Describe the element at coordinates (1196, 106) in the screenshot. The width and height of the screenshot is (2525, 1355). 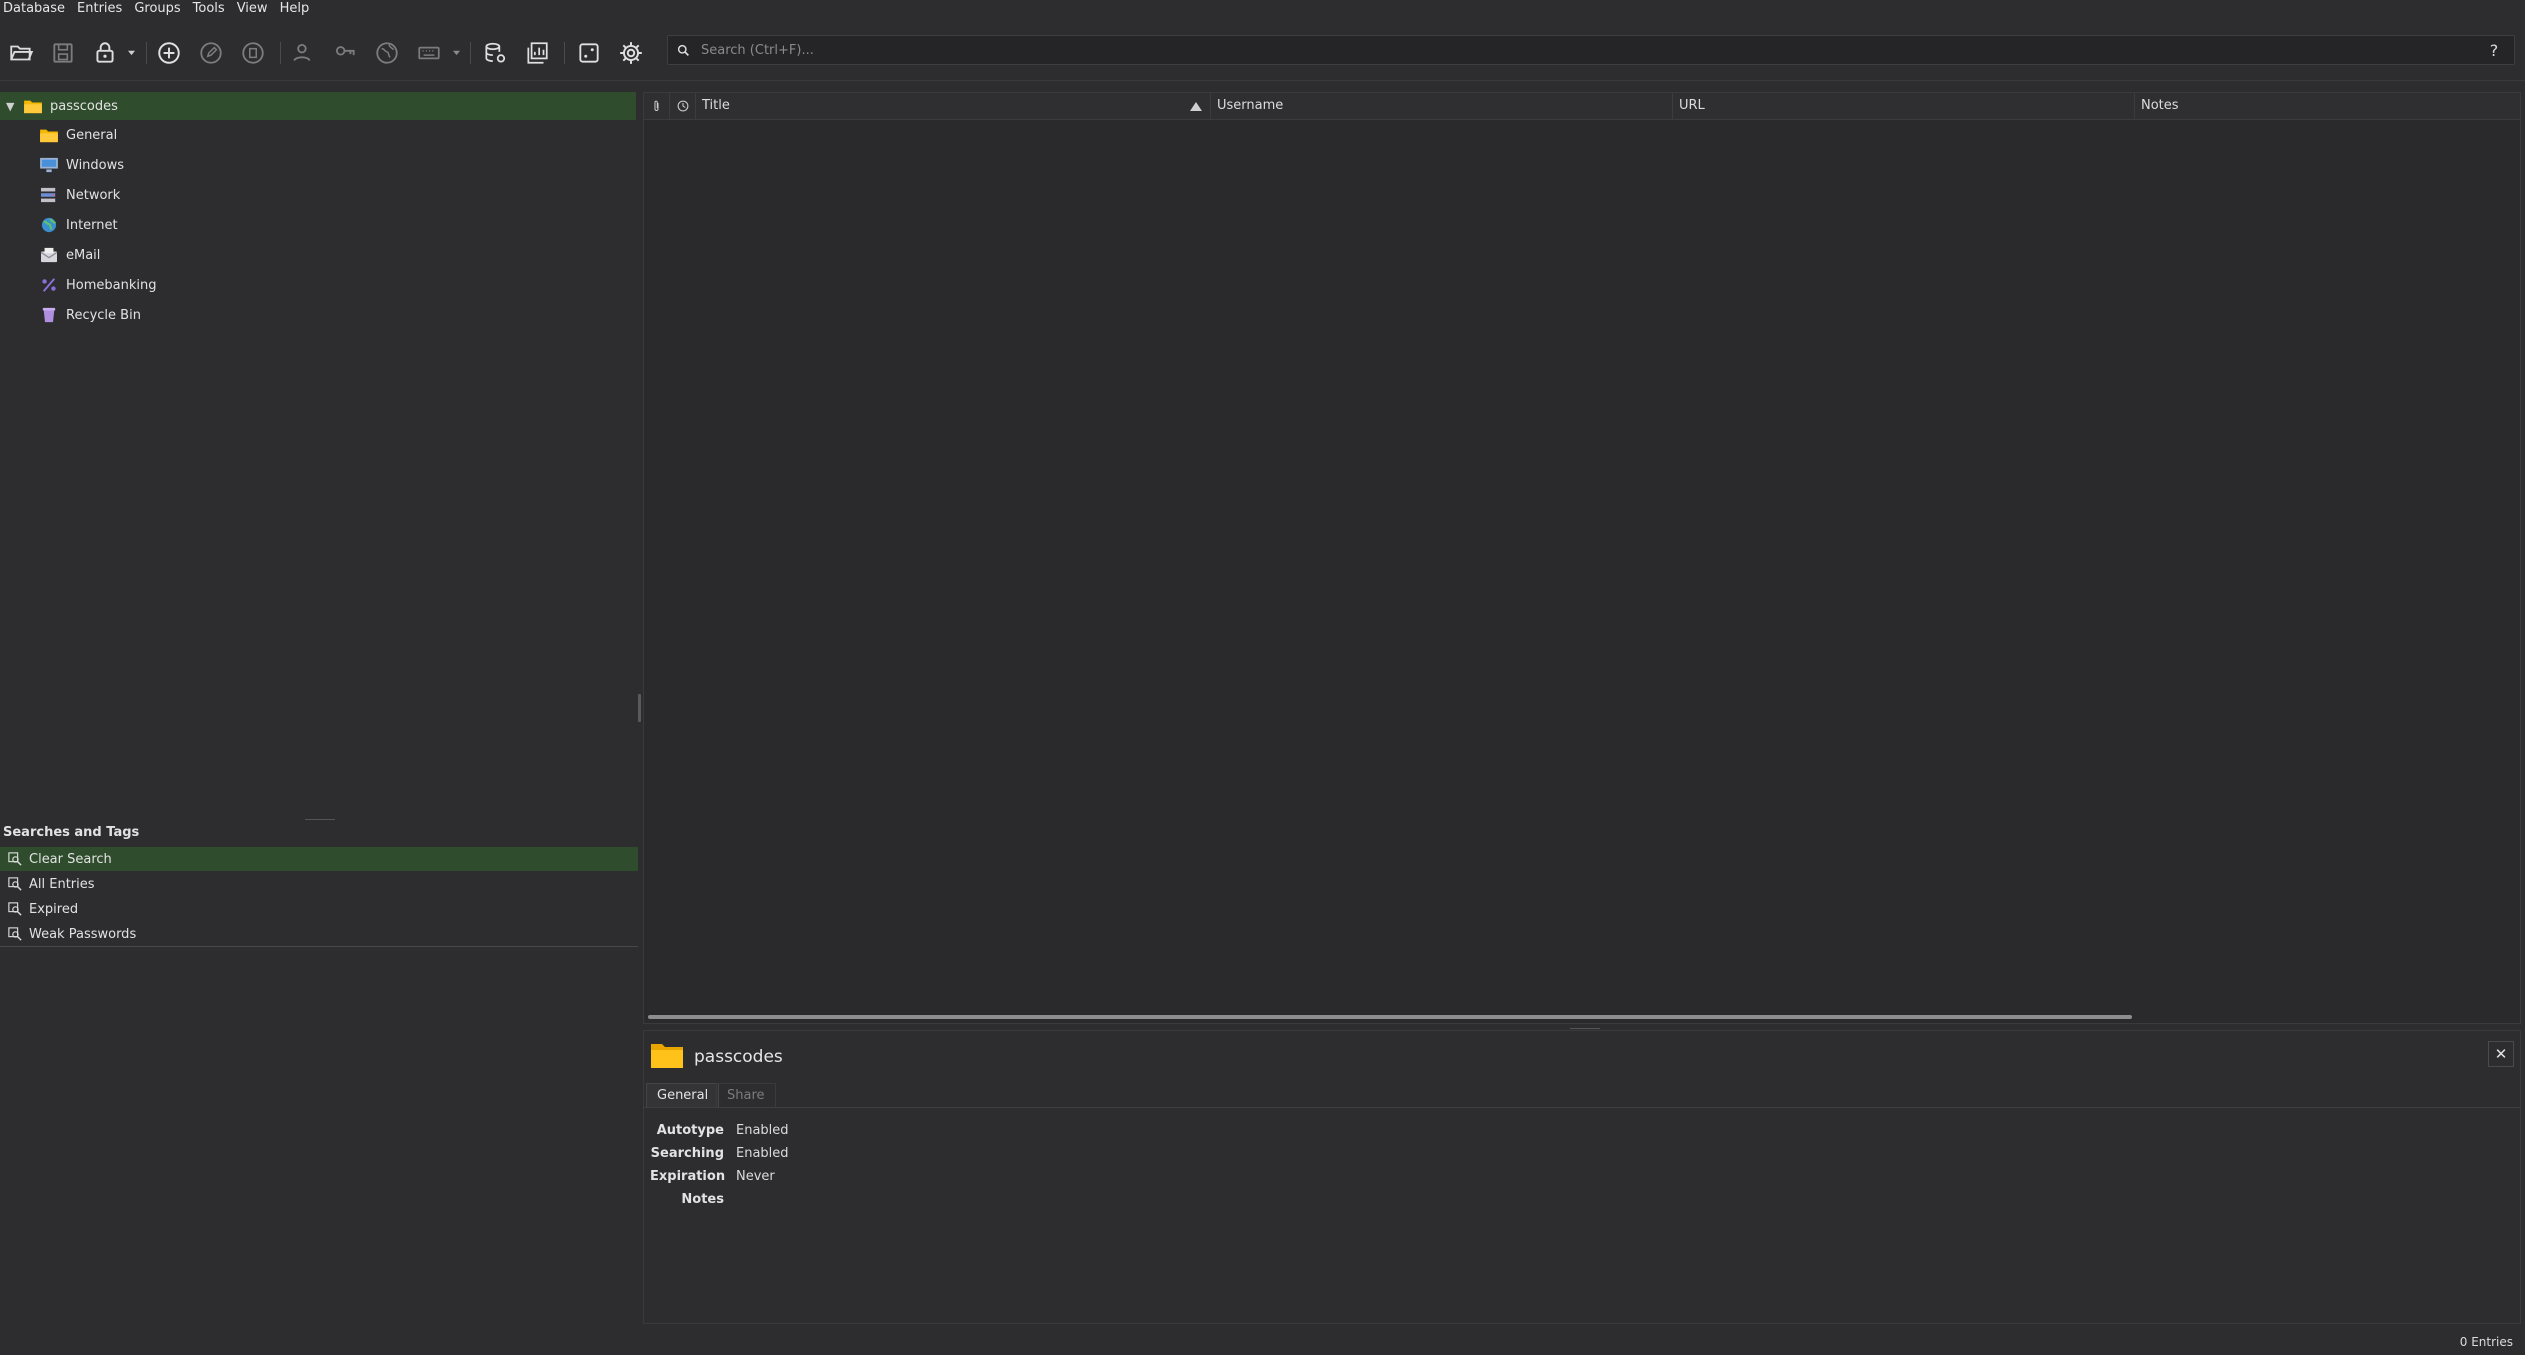
I see `sort-ascending-icon` at that location.